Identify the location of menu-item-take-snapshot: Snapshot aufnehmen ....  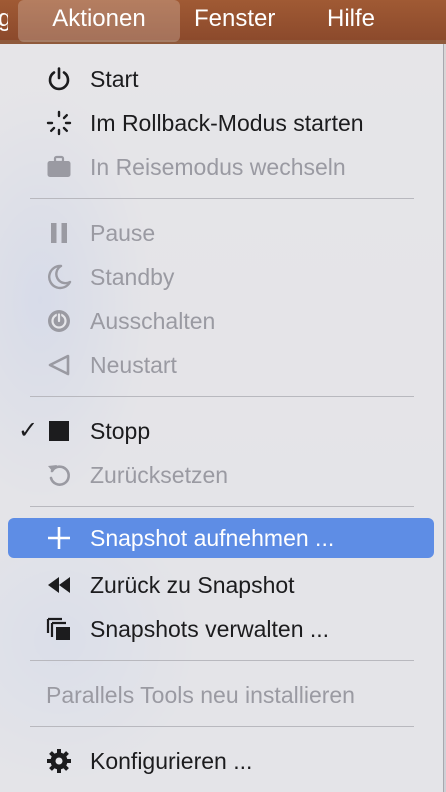
(221, 538).